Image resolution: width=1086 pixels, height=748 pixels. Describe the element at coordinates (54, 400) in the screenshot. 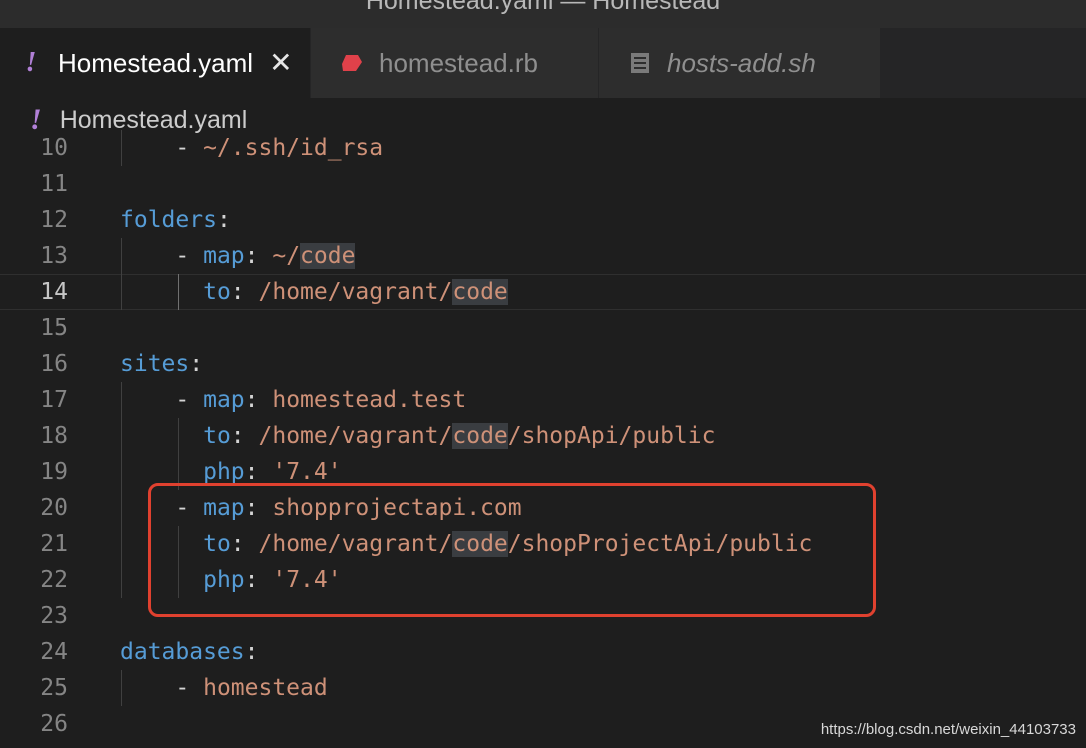

I see `line-number: 17` at that location.